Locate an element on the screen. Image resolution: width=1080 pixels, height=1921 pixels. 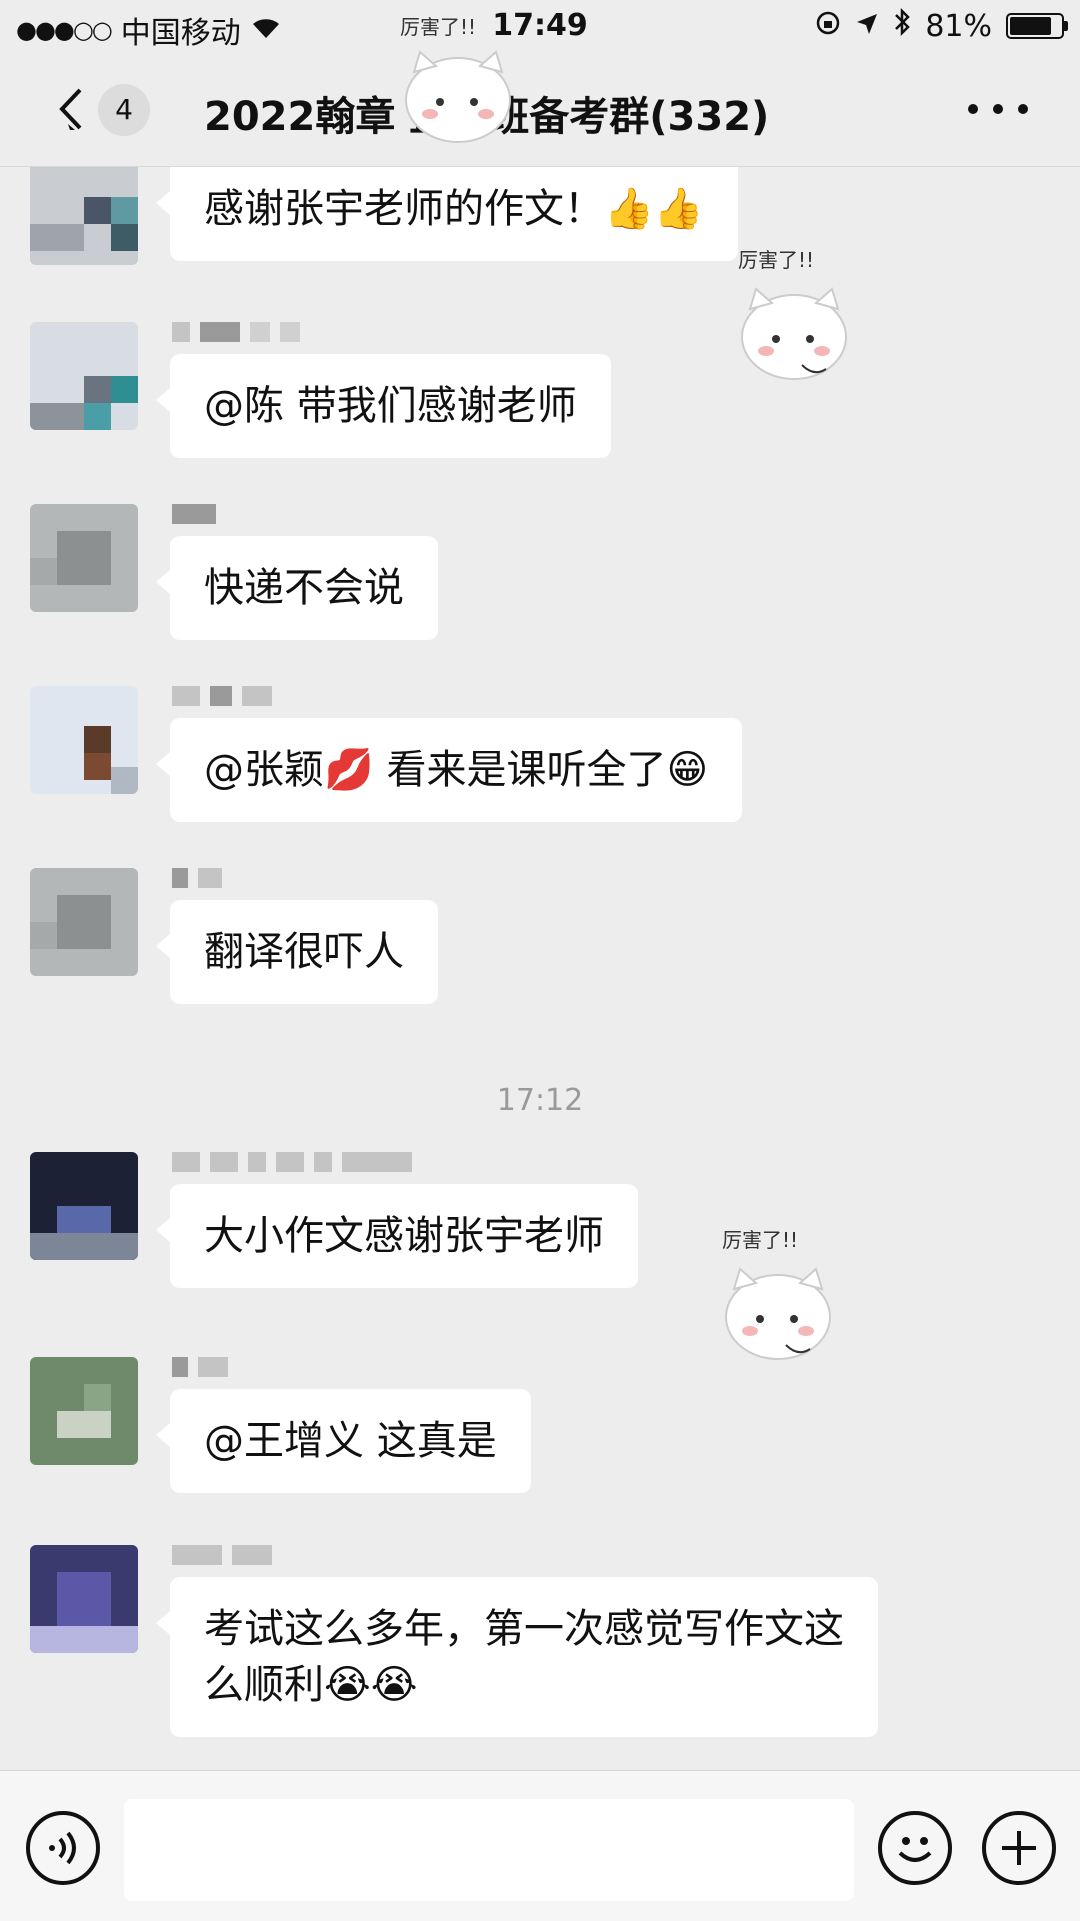
message-bubble: @陈 带我们感谢老师 is located at coordinates (383, 406).